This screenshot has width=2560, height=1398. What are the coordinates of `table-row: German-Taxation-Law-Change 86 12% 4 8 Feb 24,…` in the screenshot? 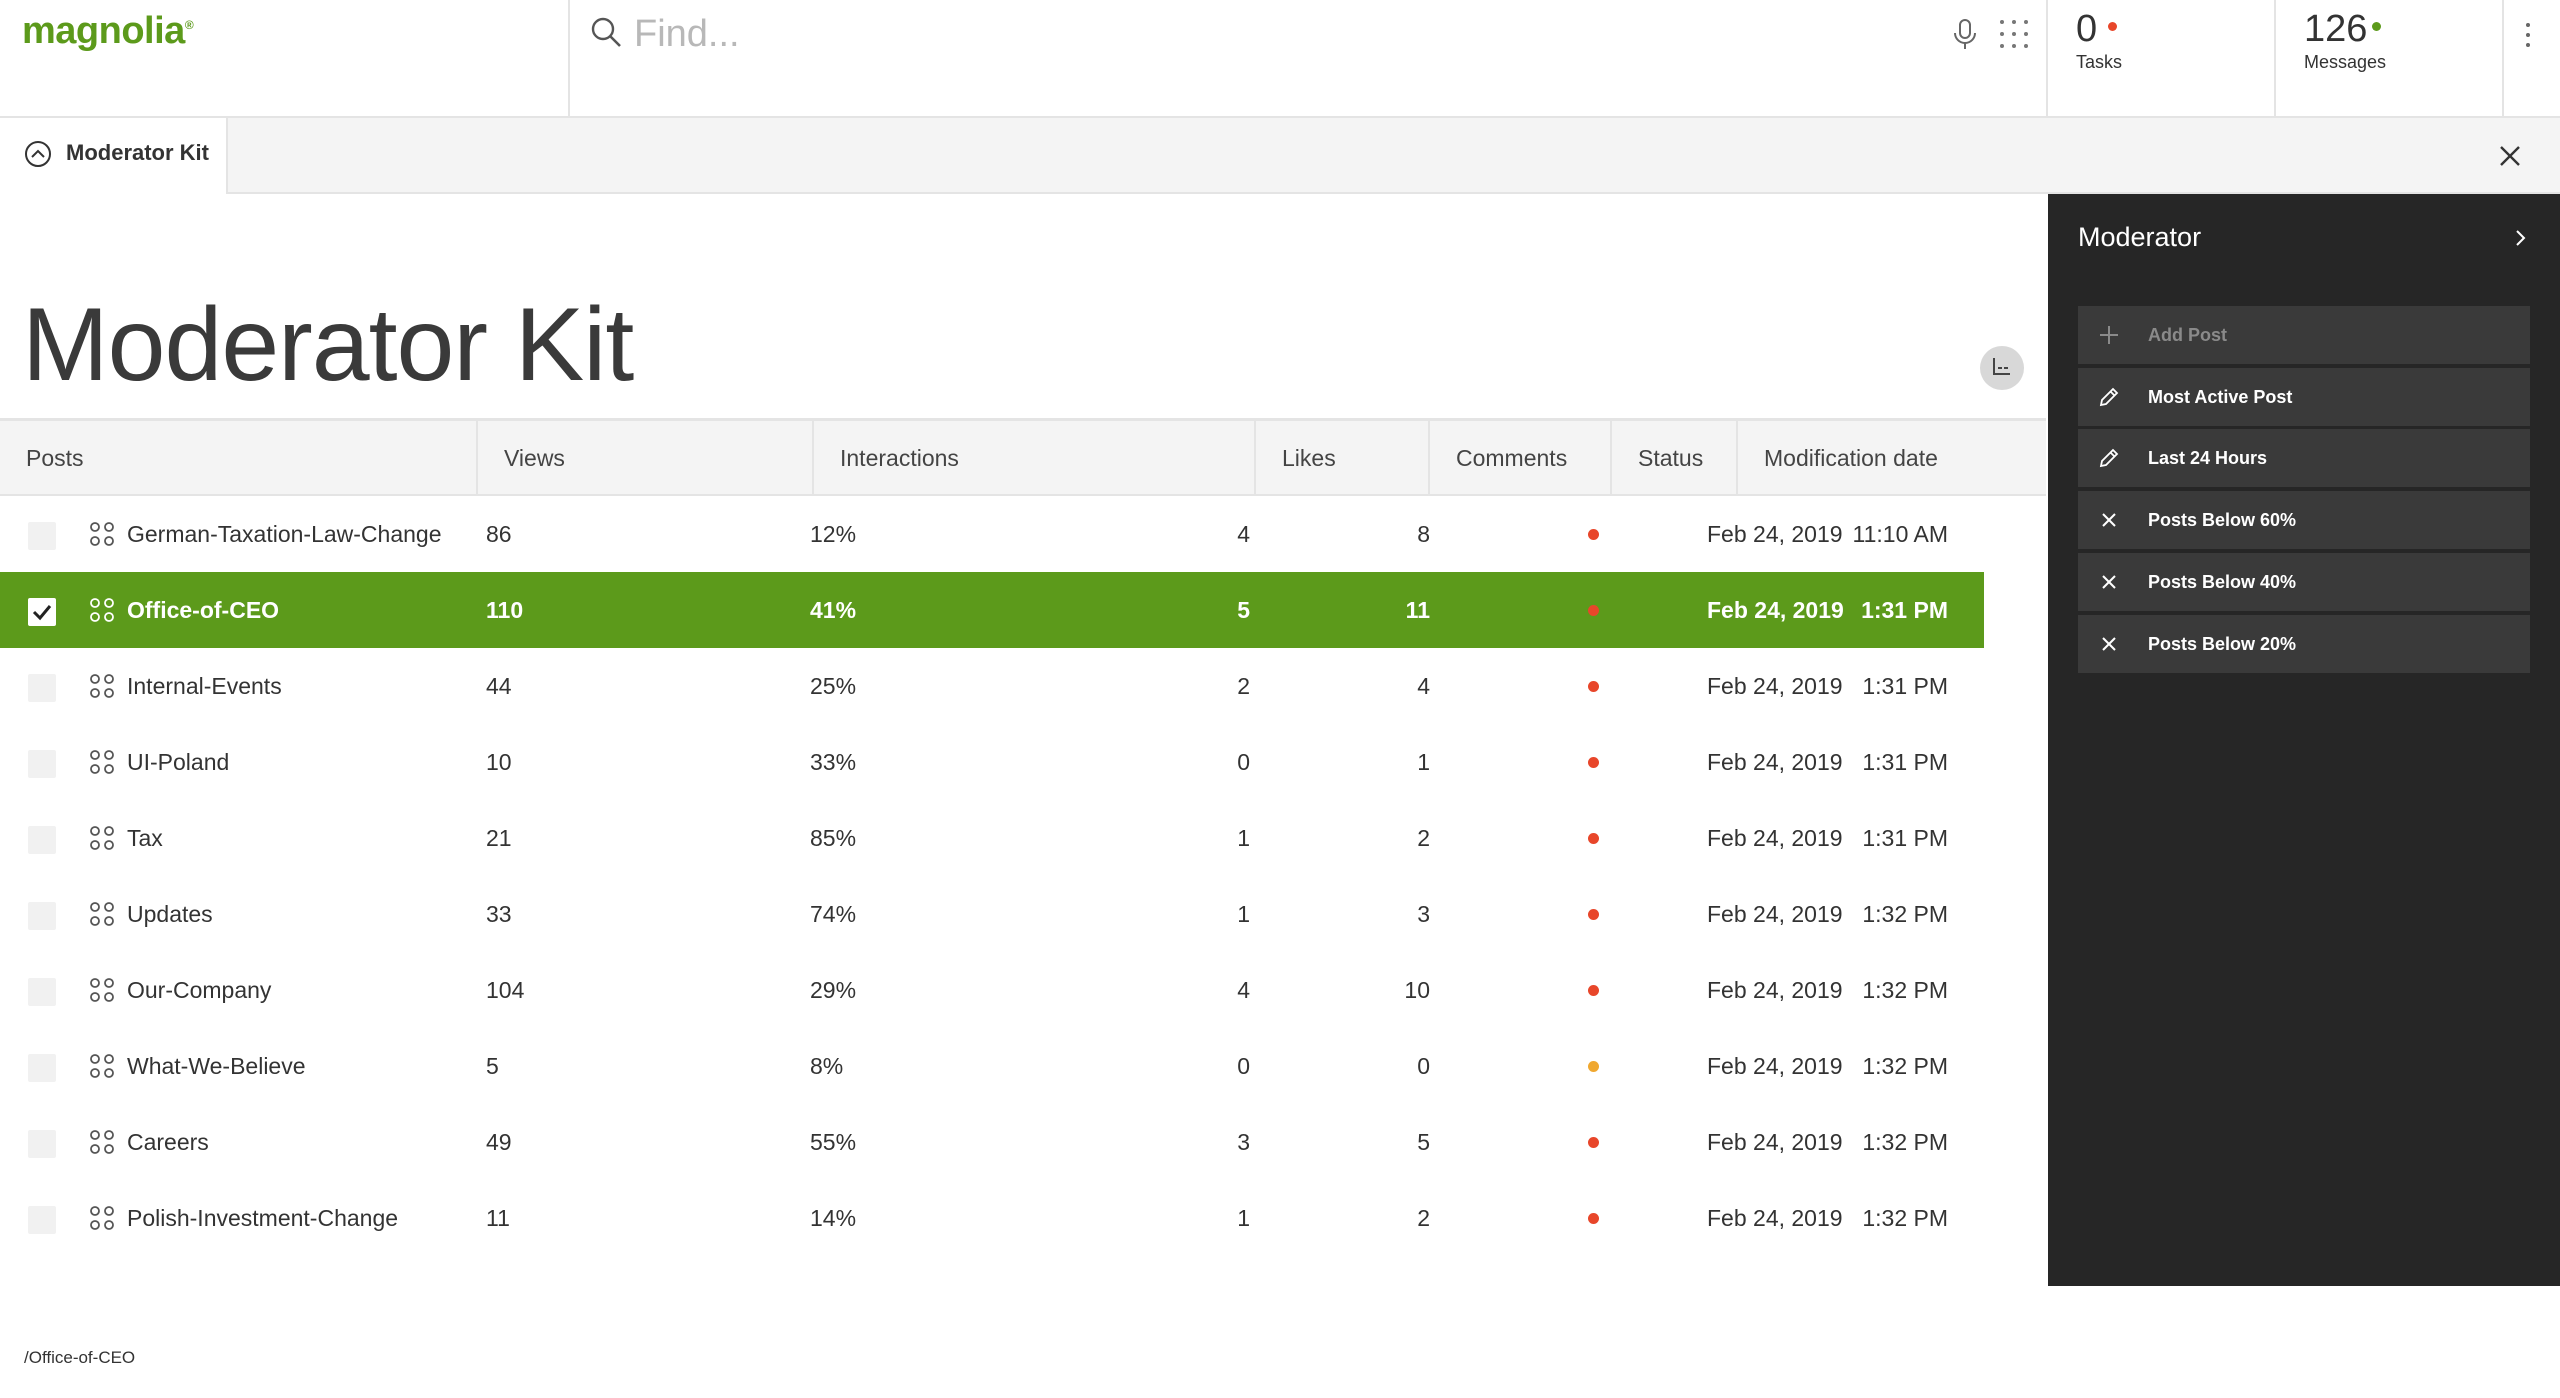 It's located at (992, 534).